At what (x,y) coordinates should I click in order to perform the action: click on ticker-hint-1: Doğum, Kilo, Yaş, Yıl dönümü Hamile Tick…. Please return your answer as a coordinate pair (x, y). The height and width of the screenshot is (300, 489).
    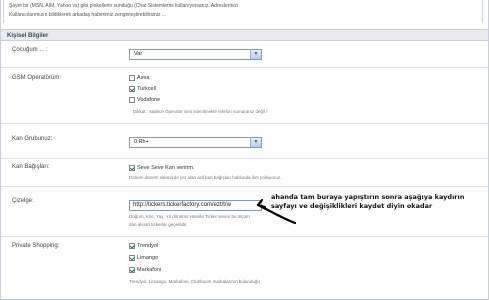
    Looking at the image, I should click on (189, 216).